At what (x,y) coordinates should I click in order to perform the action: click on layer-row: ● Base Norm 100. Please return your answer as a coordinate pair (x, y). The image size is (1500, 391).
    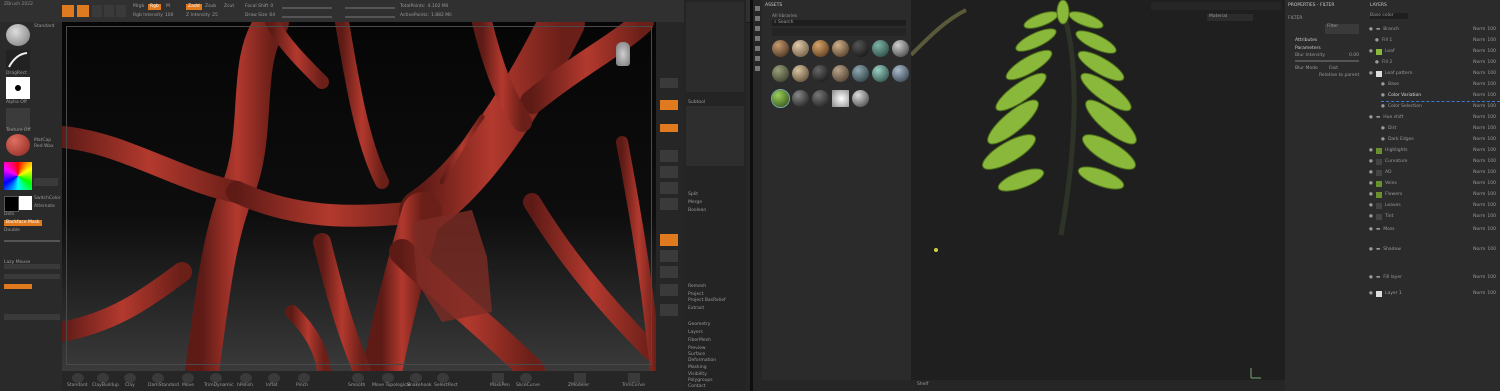
    Looking at the image, I should click on (1440, 84).